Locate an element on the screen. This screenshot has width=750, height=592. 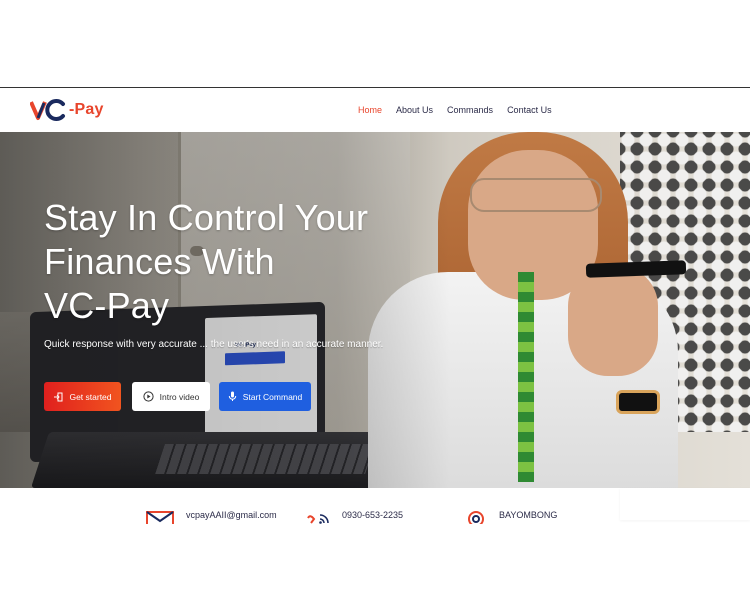
brand-name: -Pay is located at coordinates (86, 110).